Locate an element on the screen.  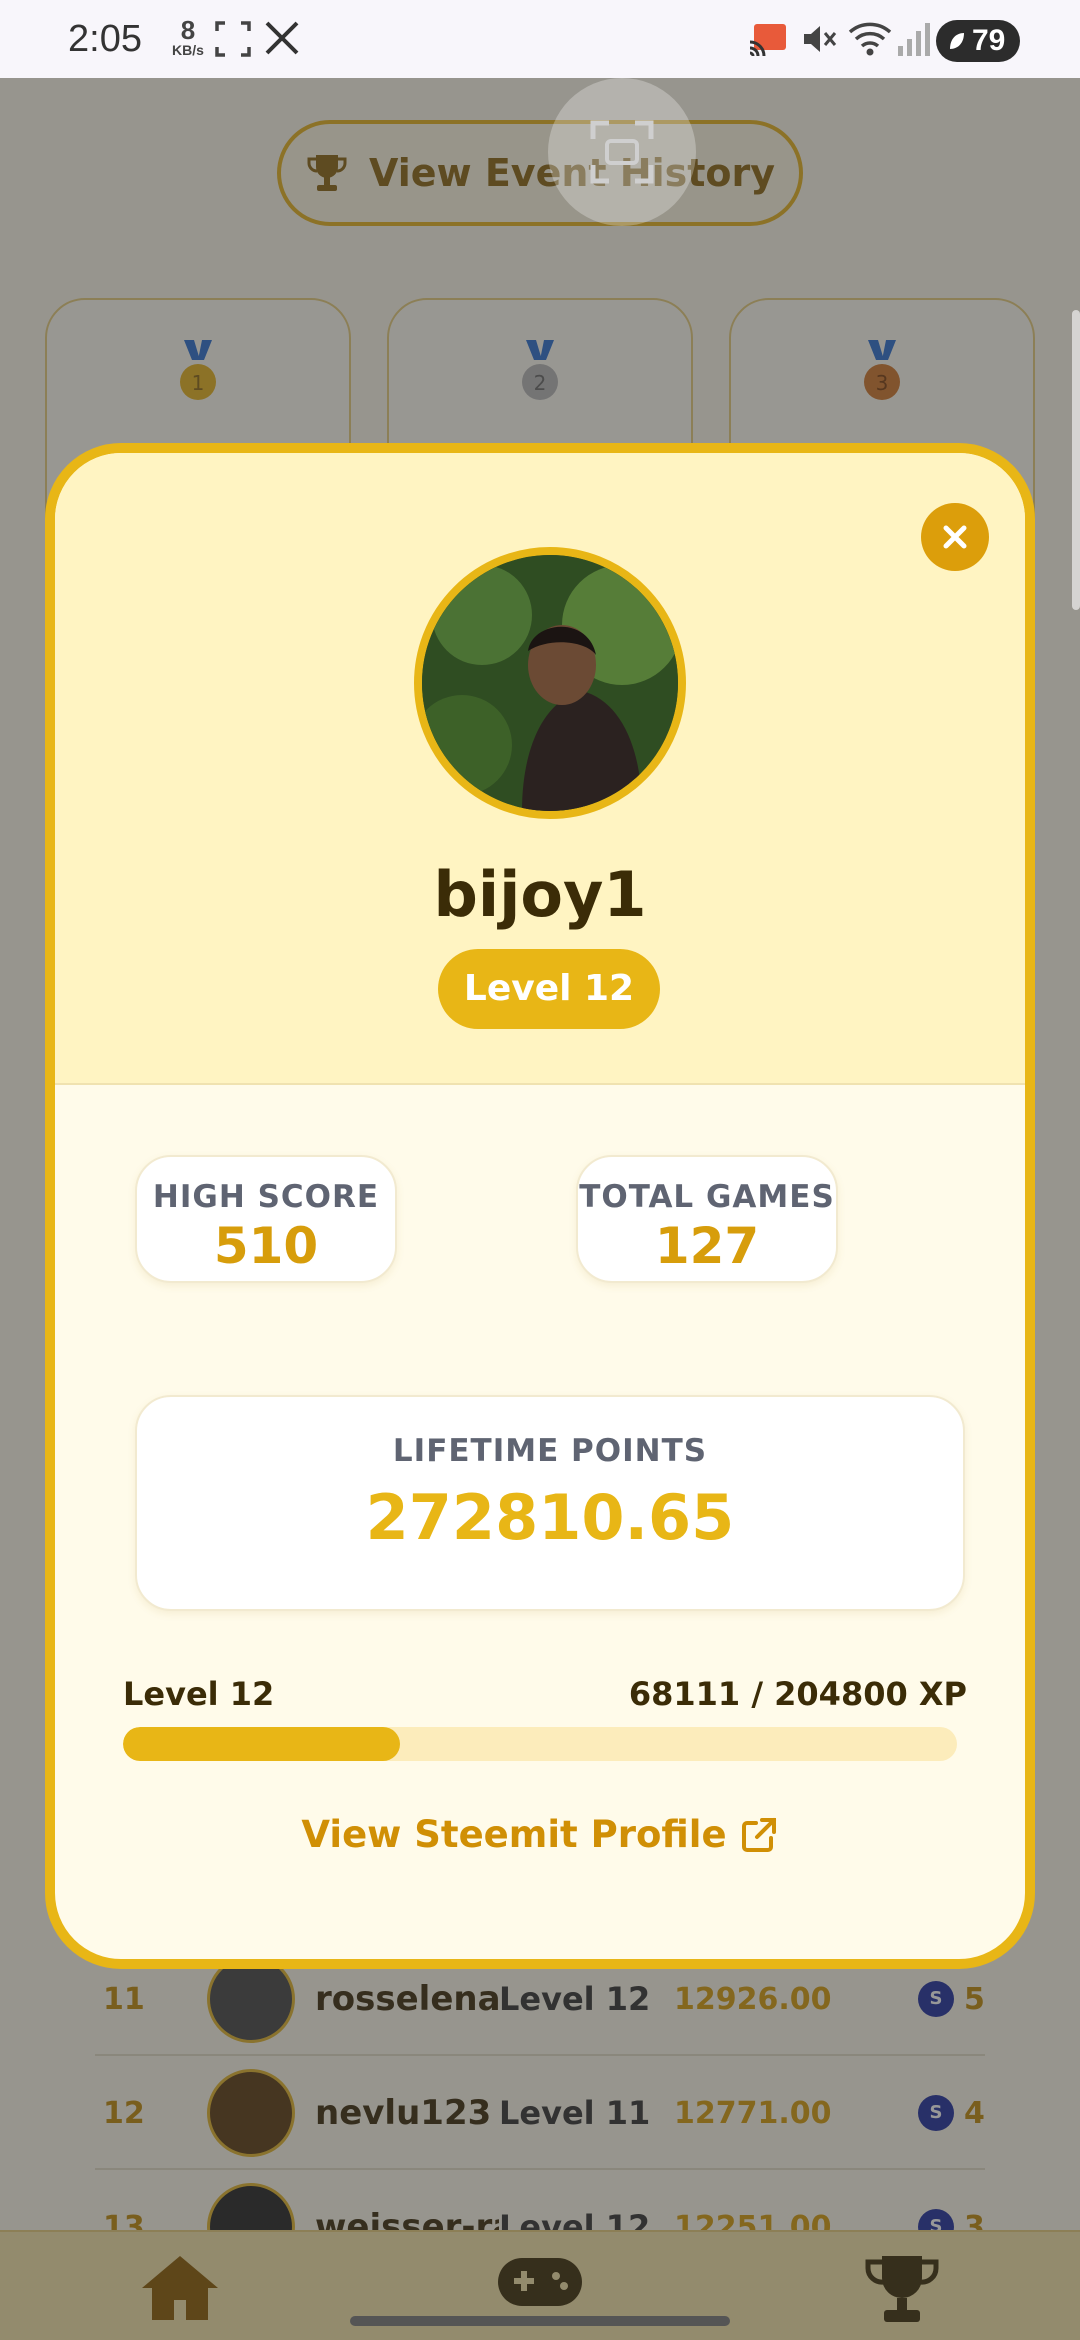
profile-photo is located at coordinates (550, 683).